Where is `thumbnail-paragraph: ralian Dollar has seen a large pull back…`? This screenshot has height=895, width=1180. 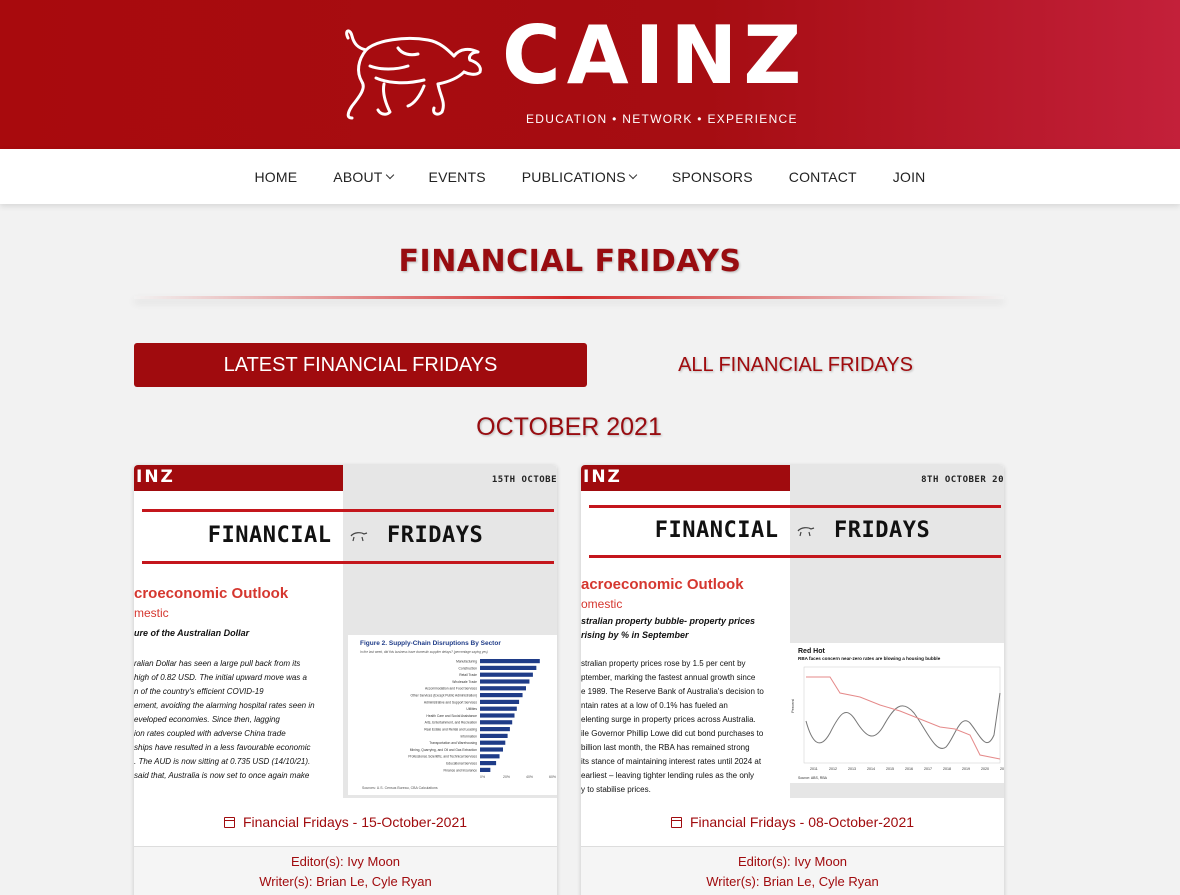 thumbnail-paragraph: ralian Dollar has seen a large pull back… is located at coordinates (232, 720).